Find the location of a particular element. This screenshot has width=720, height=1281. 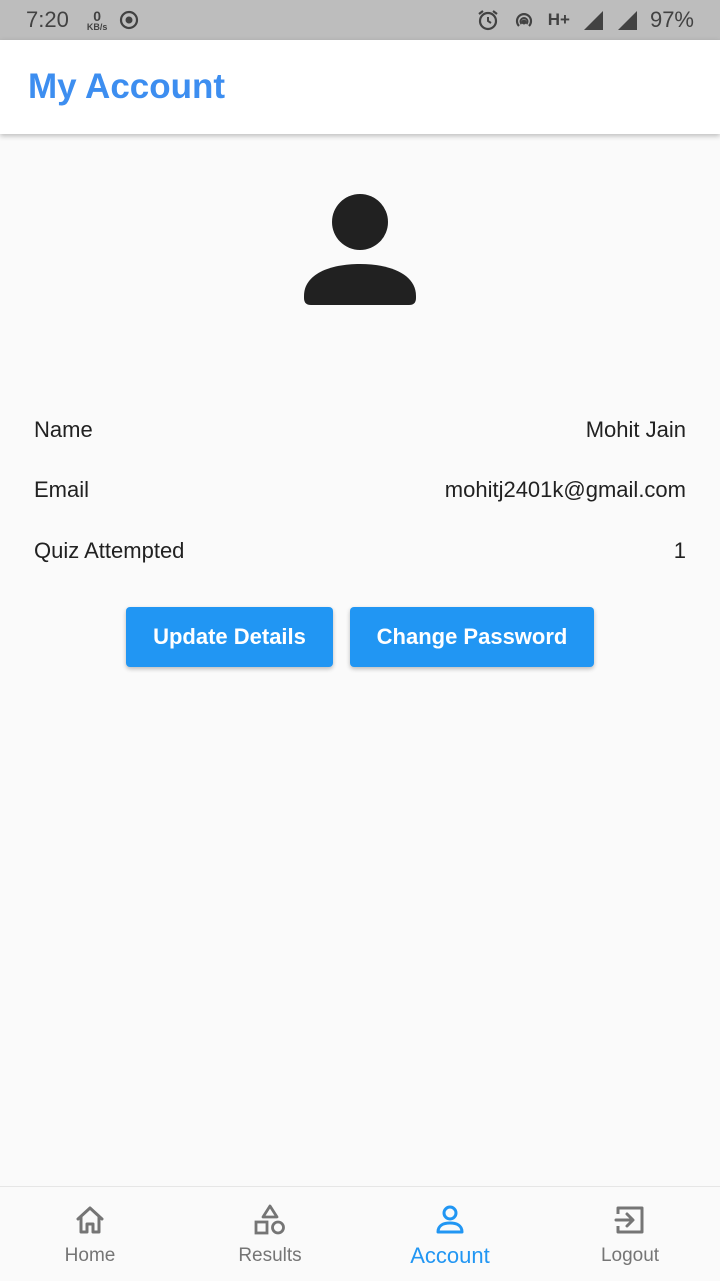

info-value: mohitj2401k@gmail.com is located at coordinates (565, 489).